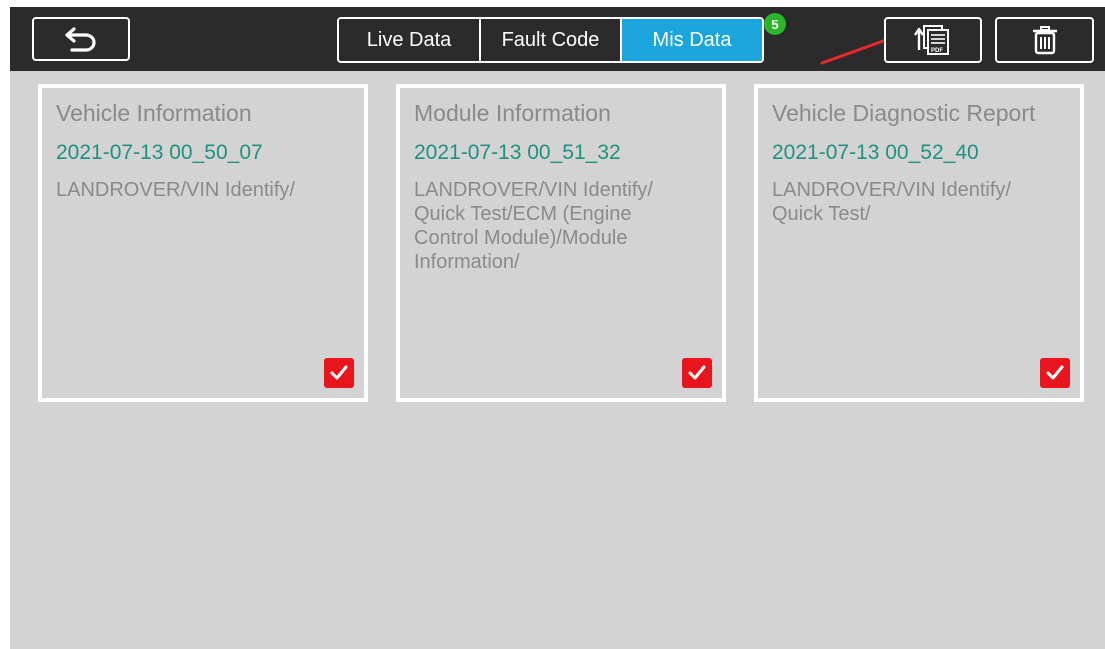 This screenshot has width=1105, height=649. I want to click on delete-button, so click(1044, 40).